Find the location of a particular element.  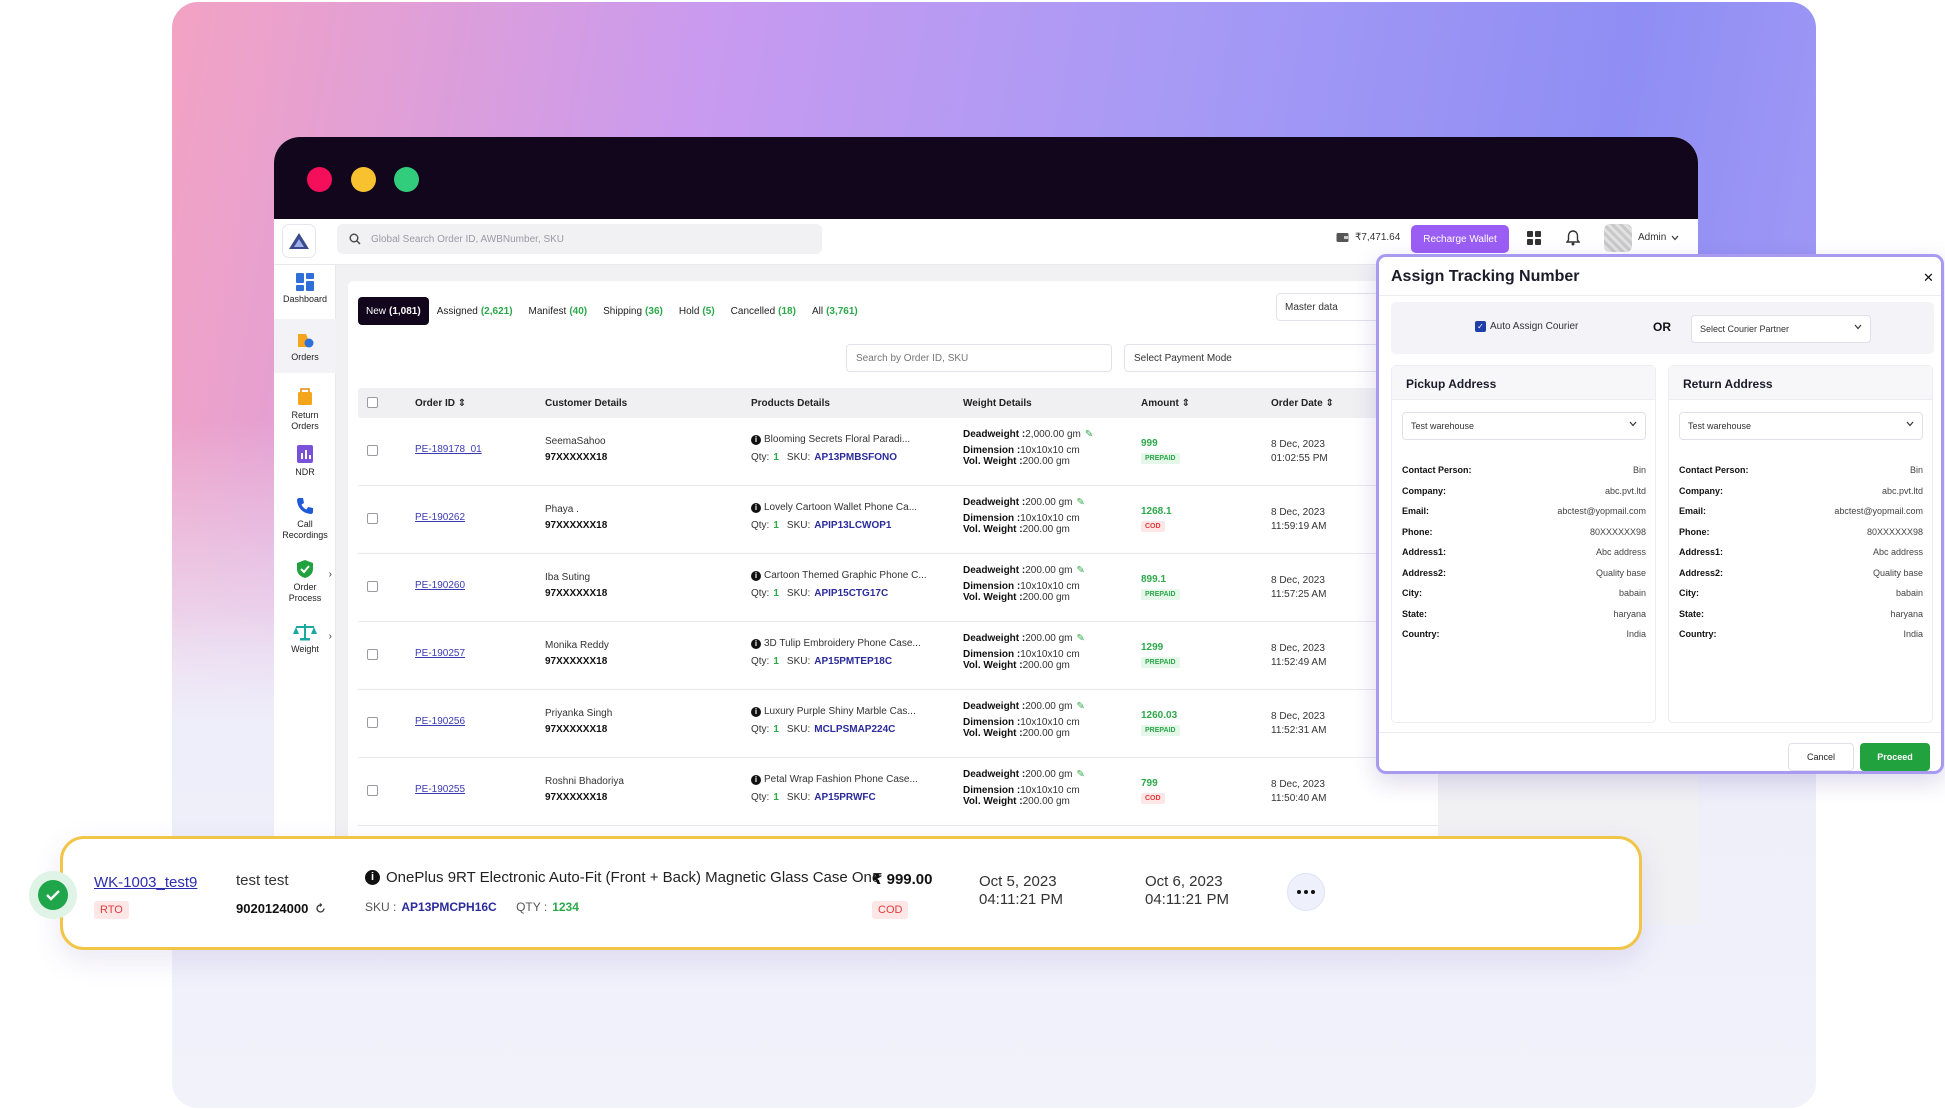

courier-partner-select: Select Courier Partner is located at coordinates (1781, 329).